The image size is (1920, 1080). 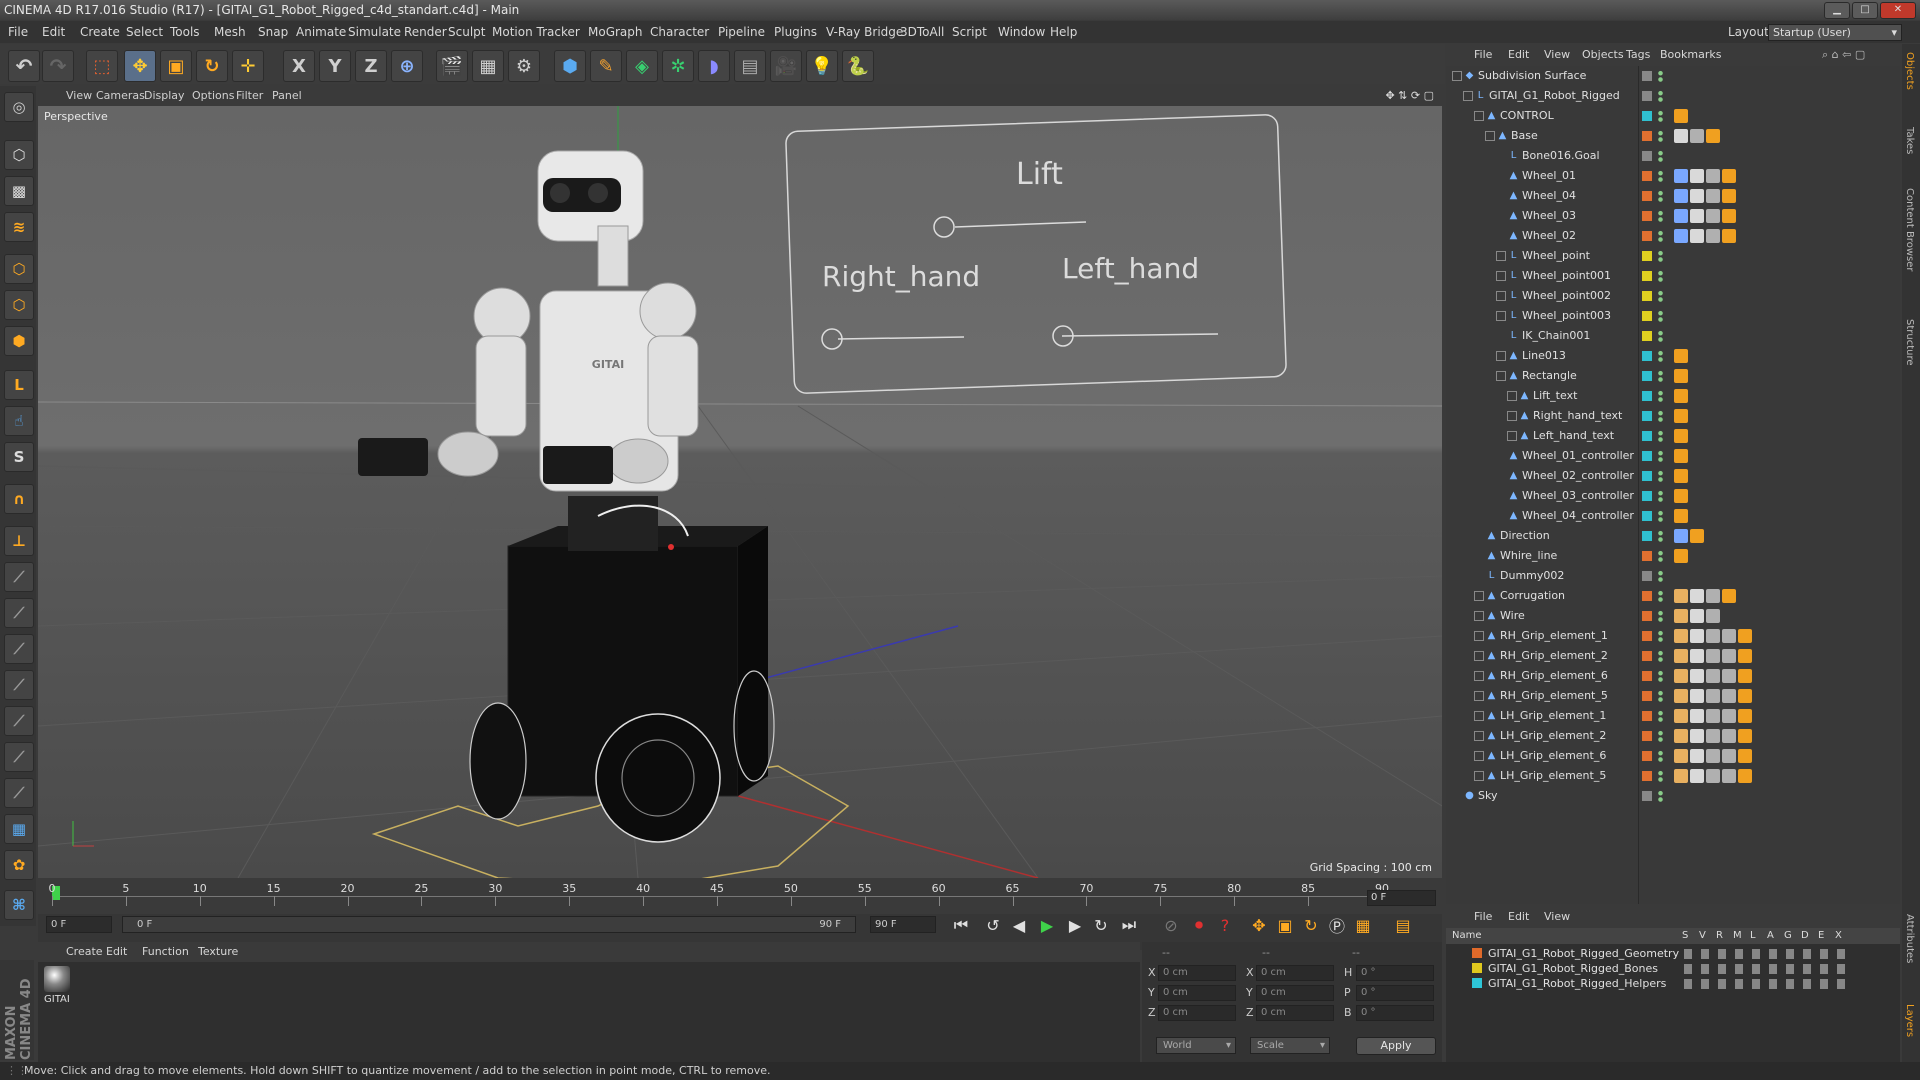 I want to click on viewport-camera-label: Perspective, so click(x=76, y=116).